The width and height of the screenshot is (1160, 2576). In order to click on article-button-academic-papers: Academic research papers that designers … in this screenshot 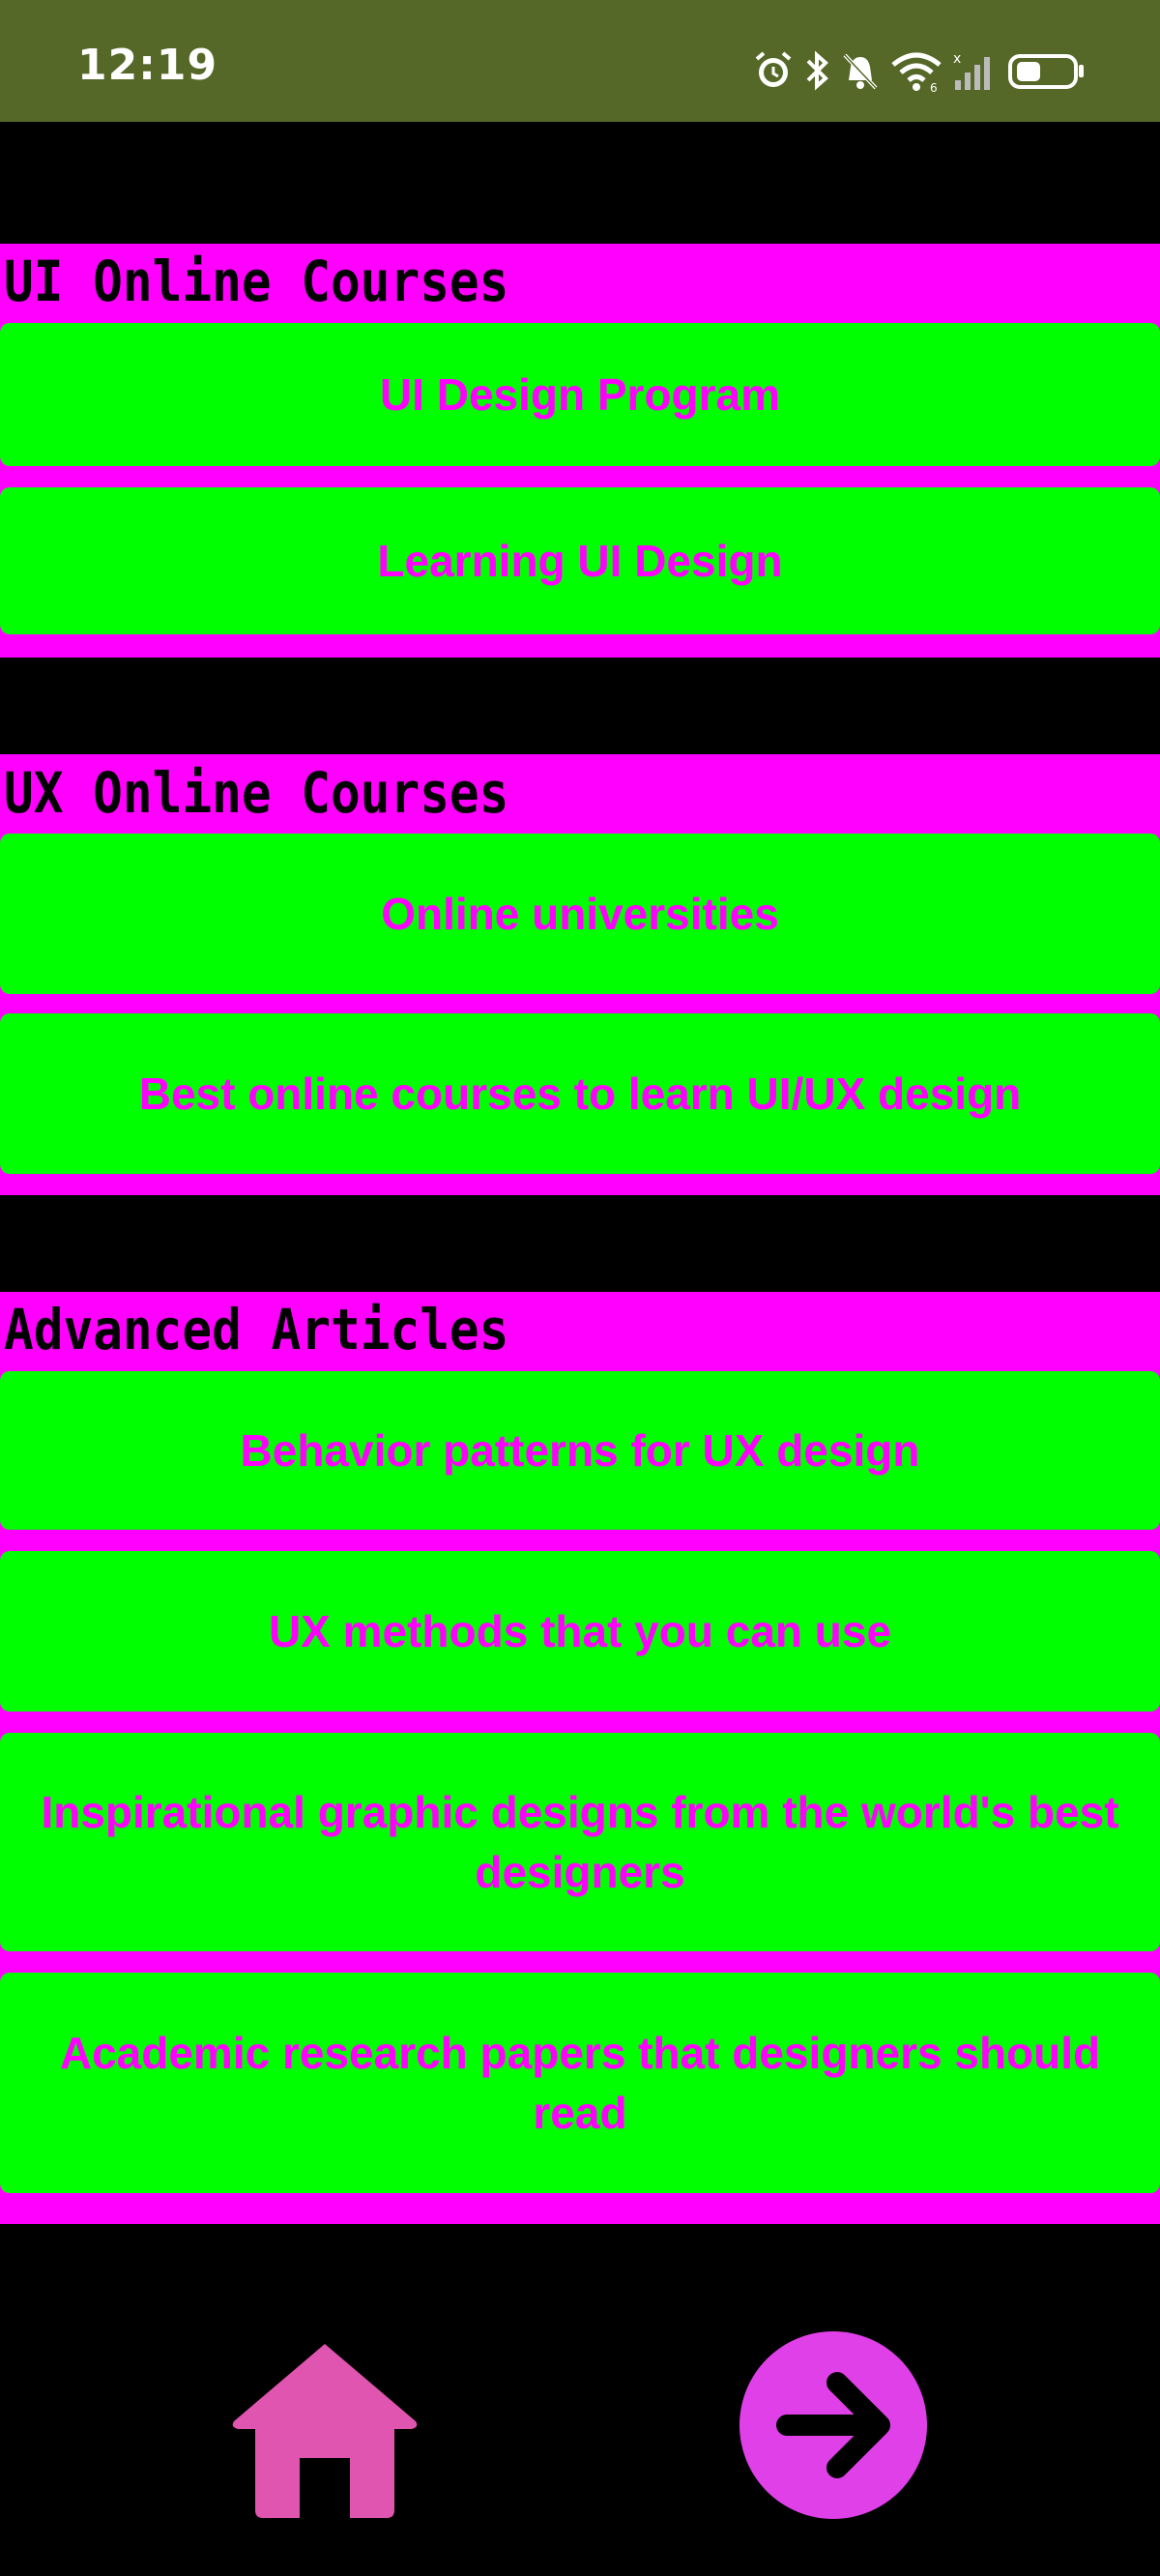, I will do `click(580, 2083)`.